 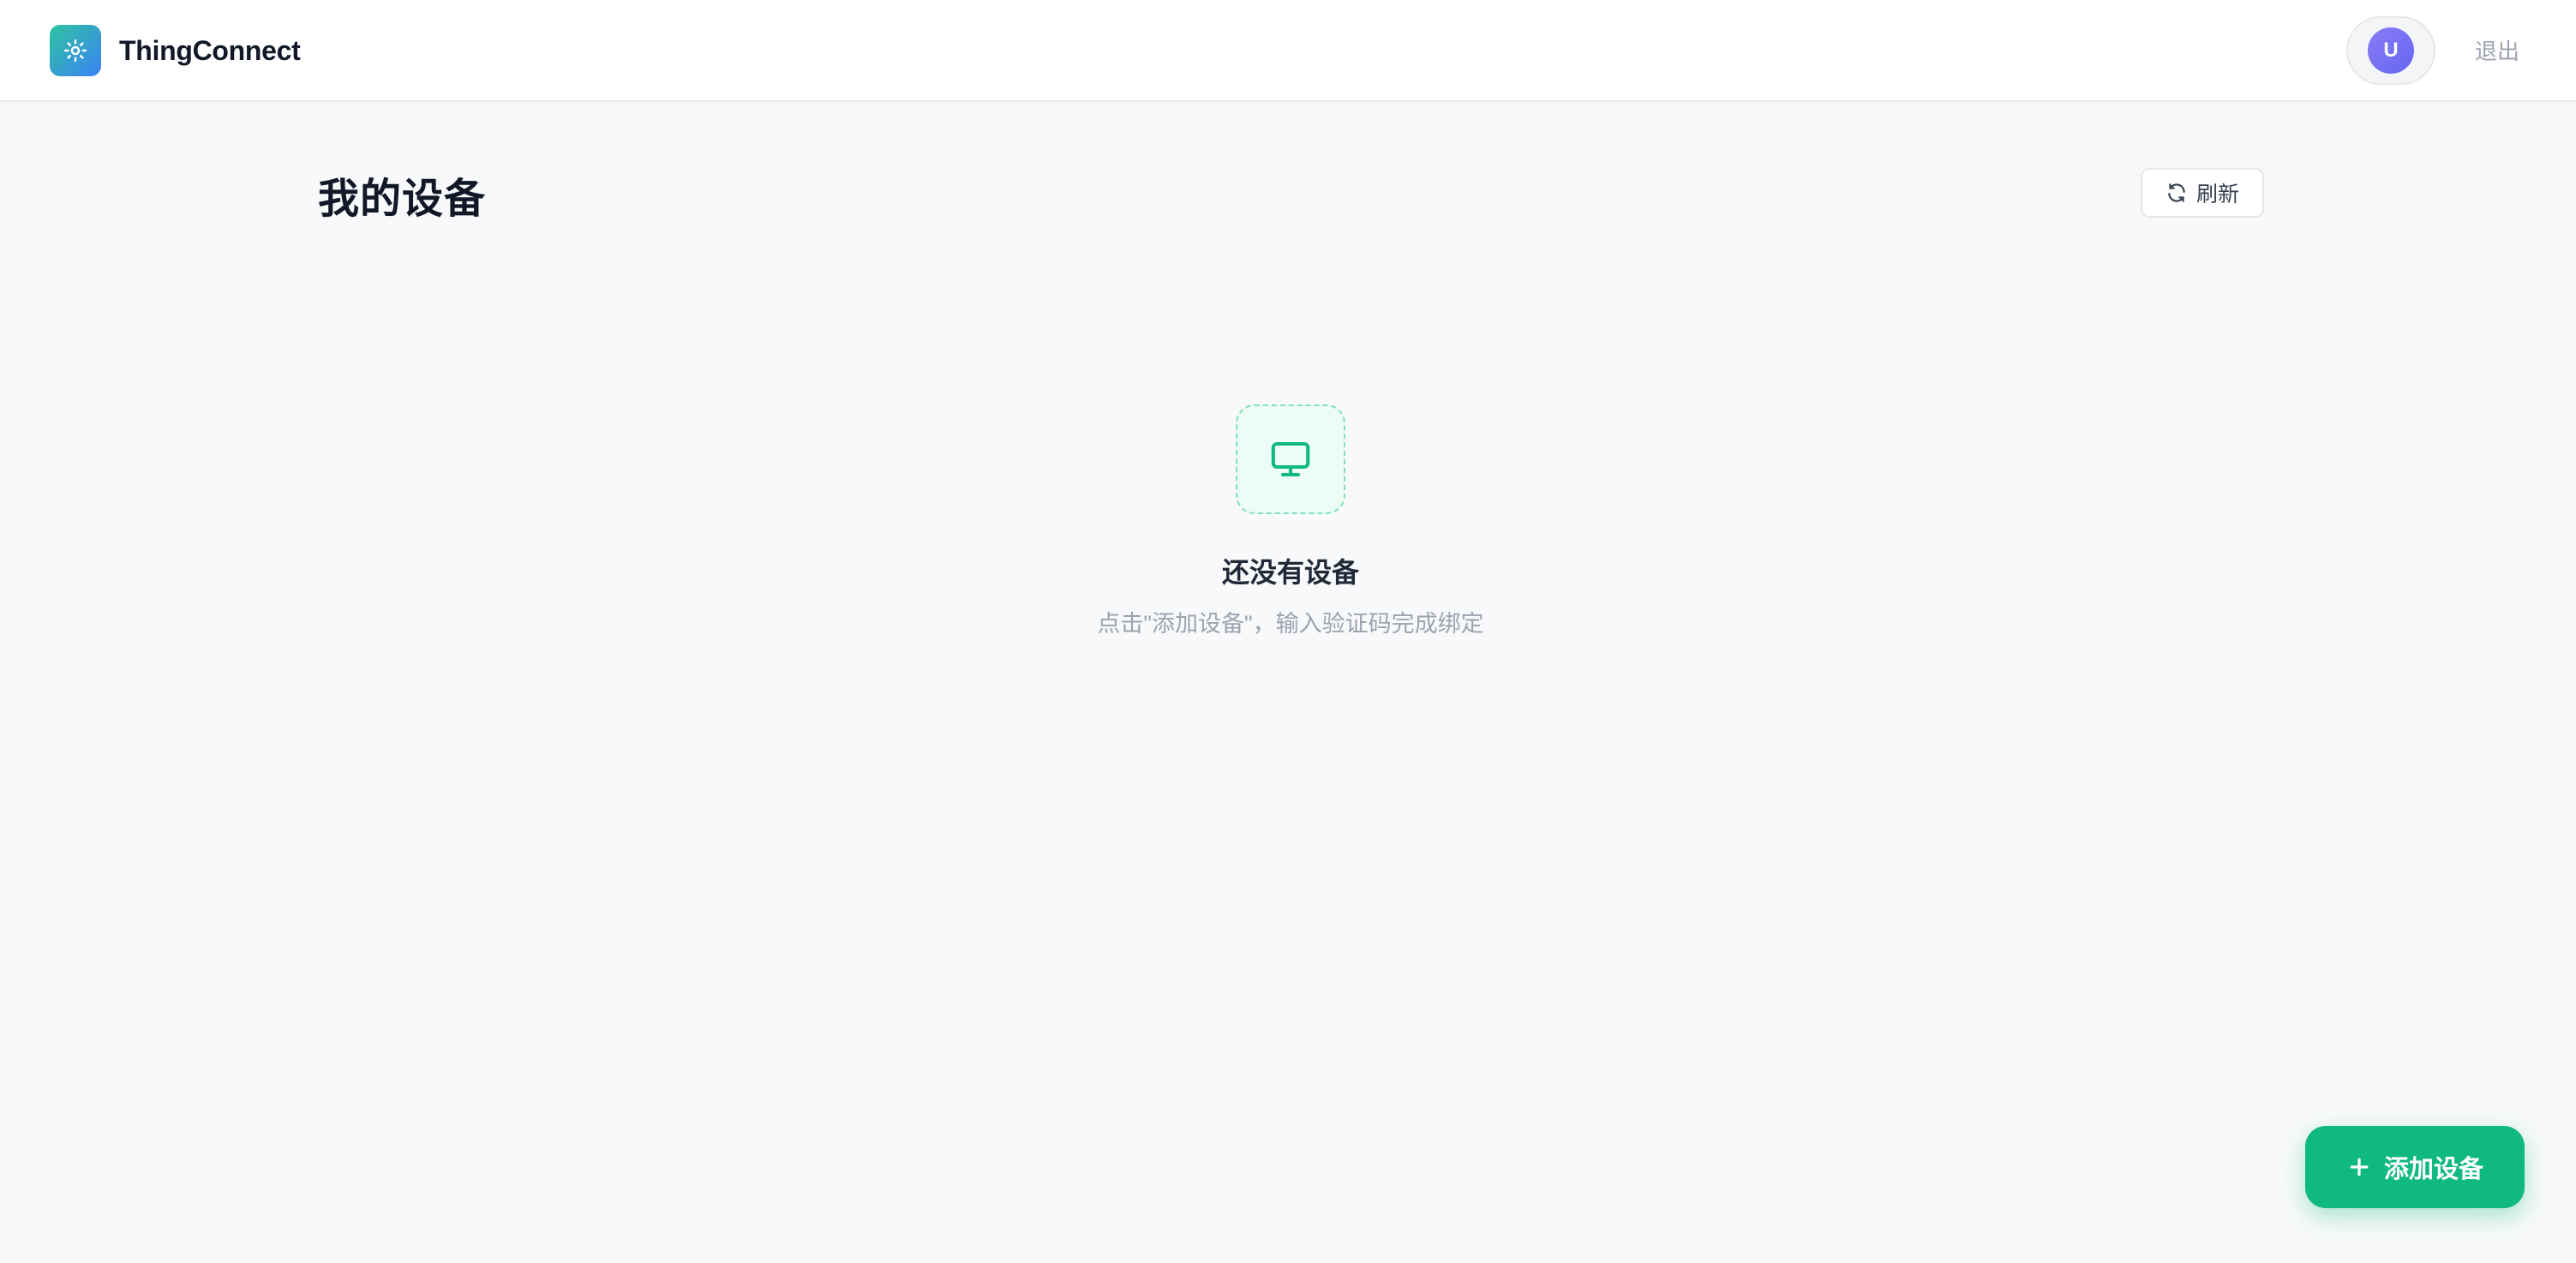 I want to click on avatar: U, so click(x=2391, y=50).